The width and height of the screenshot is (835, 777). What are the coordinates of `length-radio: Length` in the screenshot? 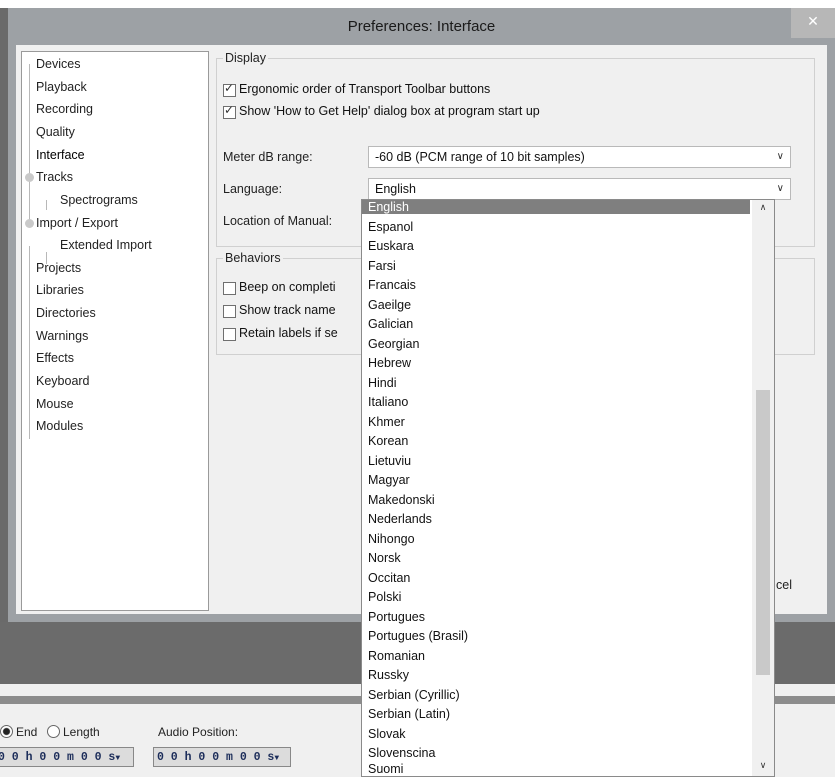 It's located at (73, 732).